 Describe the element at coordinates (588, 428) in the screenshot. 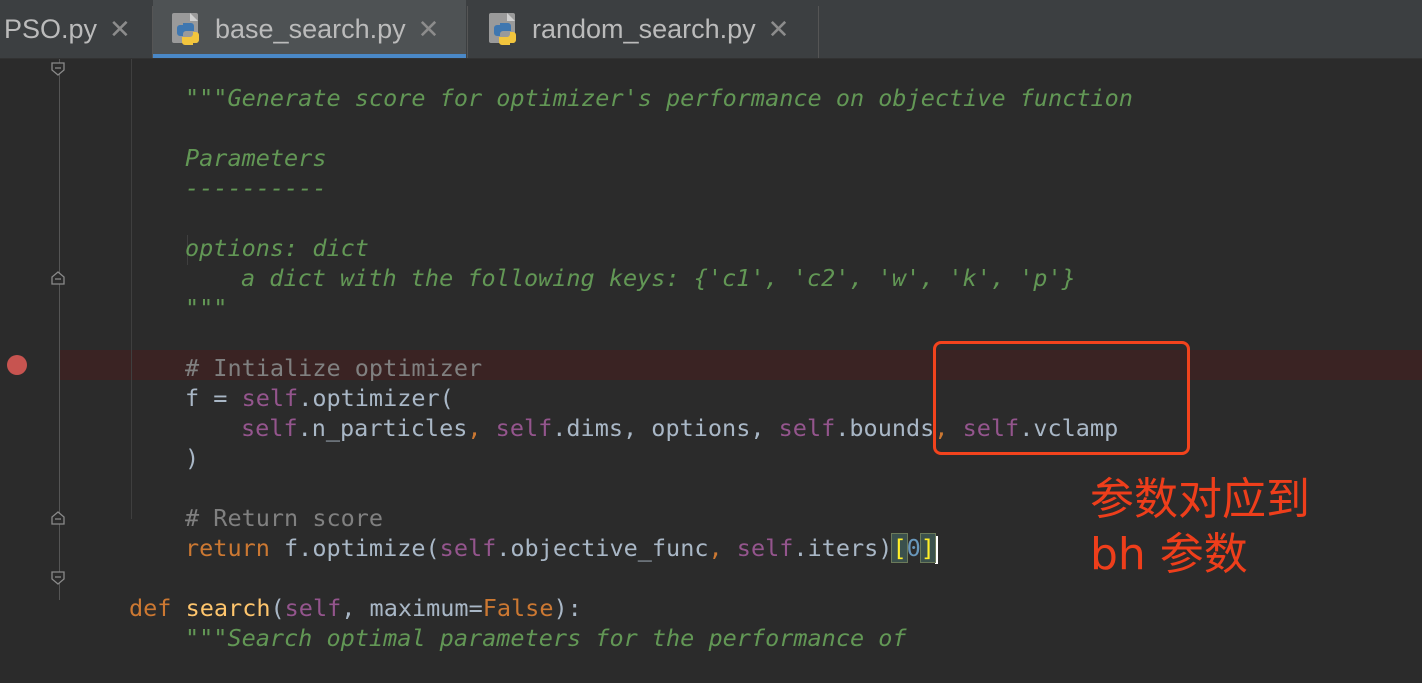

I see `code-text: .dims` at that location.